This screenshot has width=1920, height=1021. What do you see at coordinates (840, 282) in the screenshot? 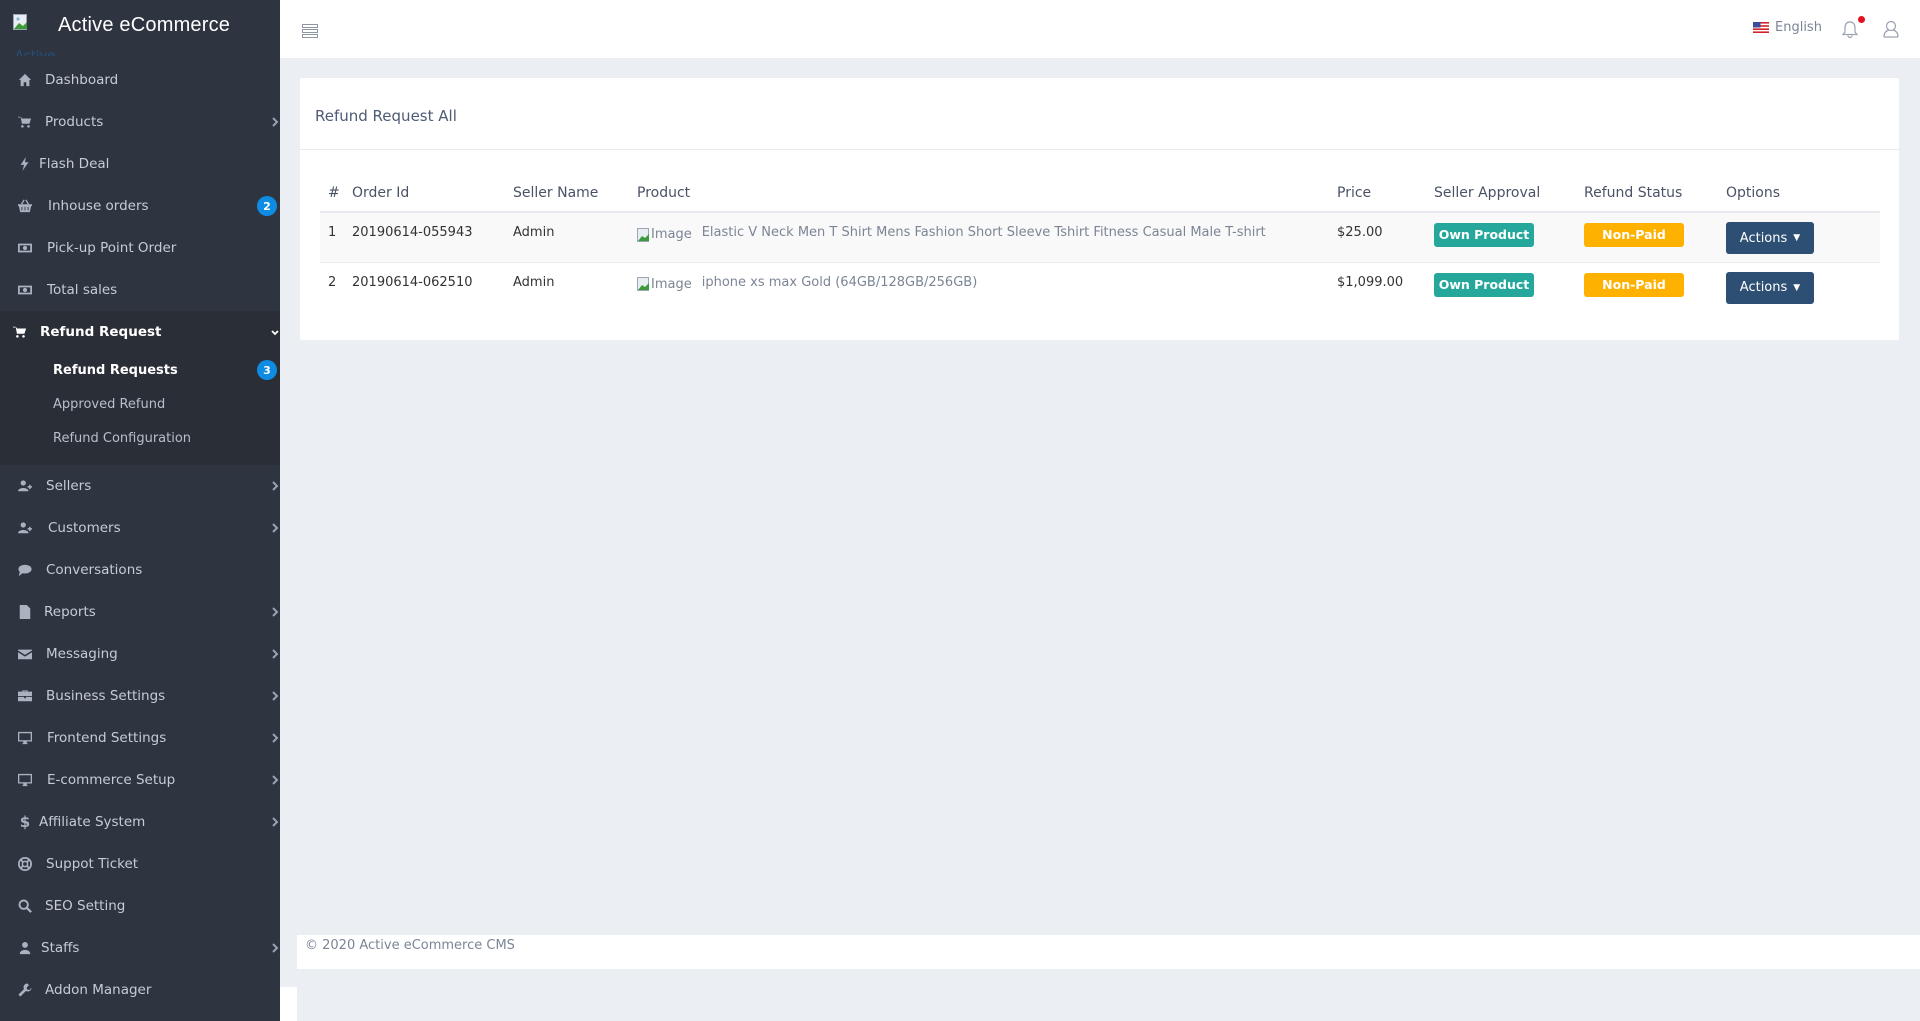
I see `product-name: iphone xs max Gold (64GB/128GB/256GB)` at bounding box center [840, 282].